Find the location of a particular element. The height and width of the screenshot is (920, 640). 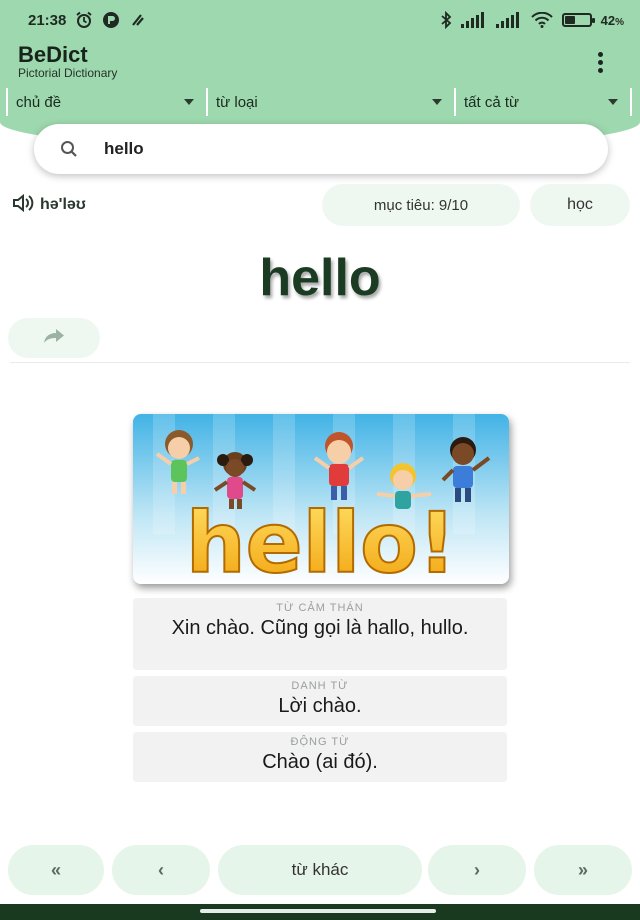

wifi-icon is located at coordinates (541, 20).